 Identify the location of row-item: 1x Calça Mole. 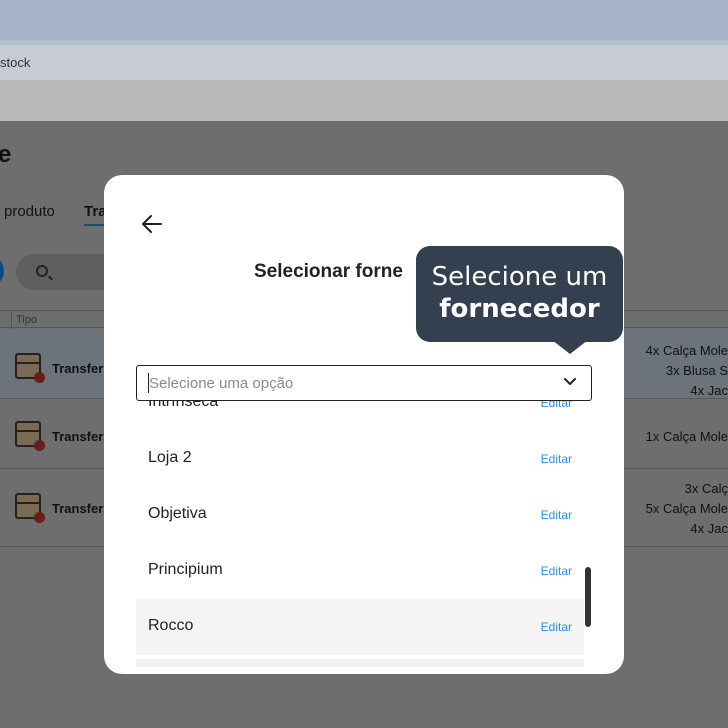
(686, 436).